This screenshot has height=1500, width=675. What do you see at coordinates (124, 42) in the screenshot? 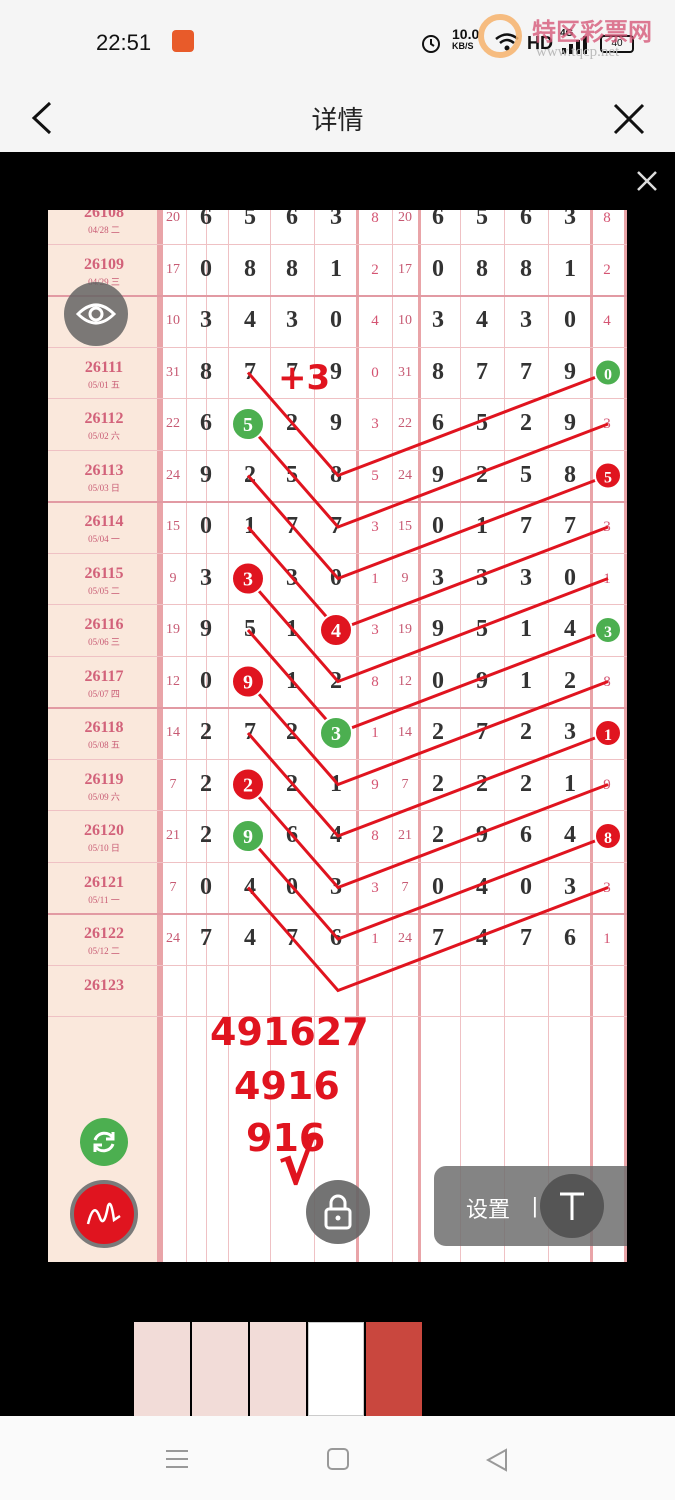
I see `status-time: 22:51` at bounding box center [124, 42].